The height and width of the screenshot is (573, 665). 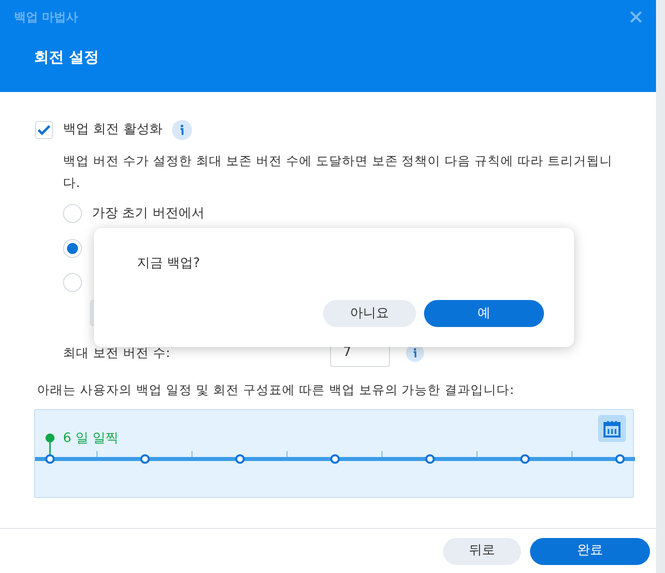 I want to click on checkbox-label: 백업 회전 활성화, so click(x=112, y=130).